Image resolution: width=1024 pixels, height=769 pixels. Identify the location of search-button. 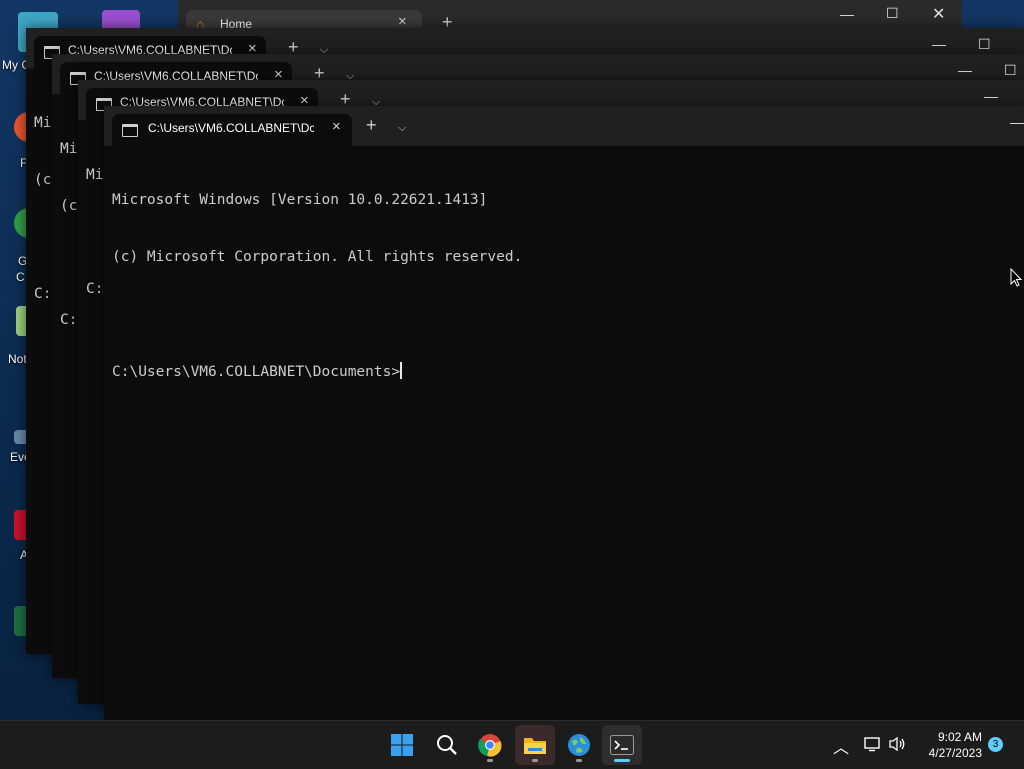
(447, 745).